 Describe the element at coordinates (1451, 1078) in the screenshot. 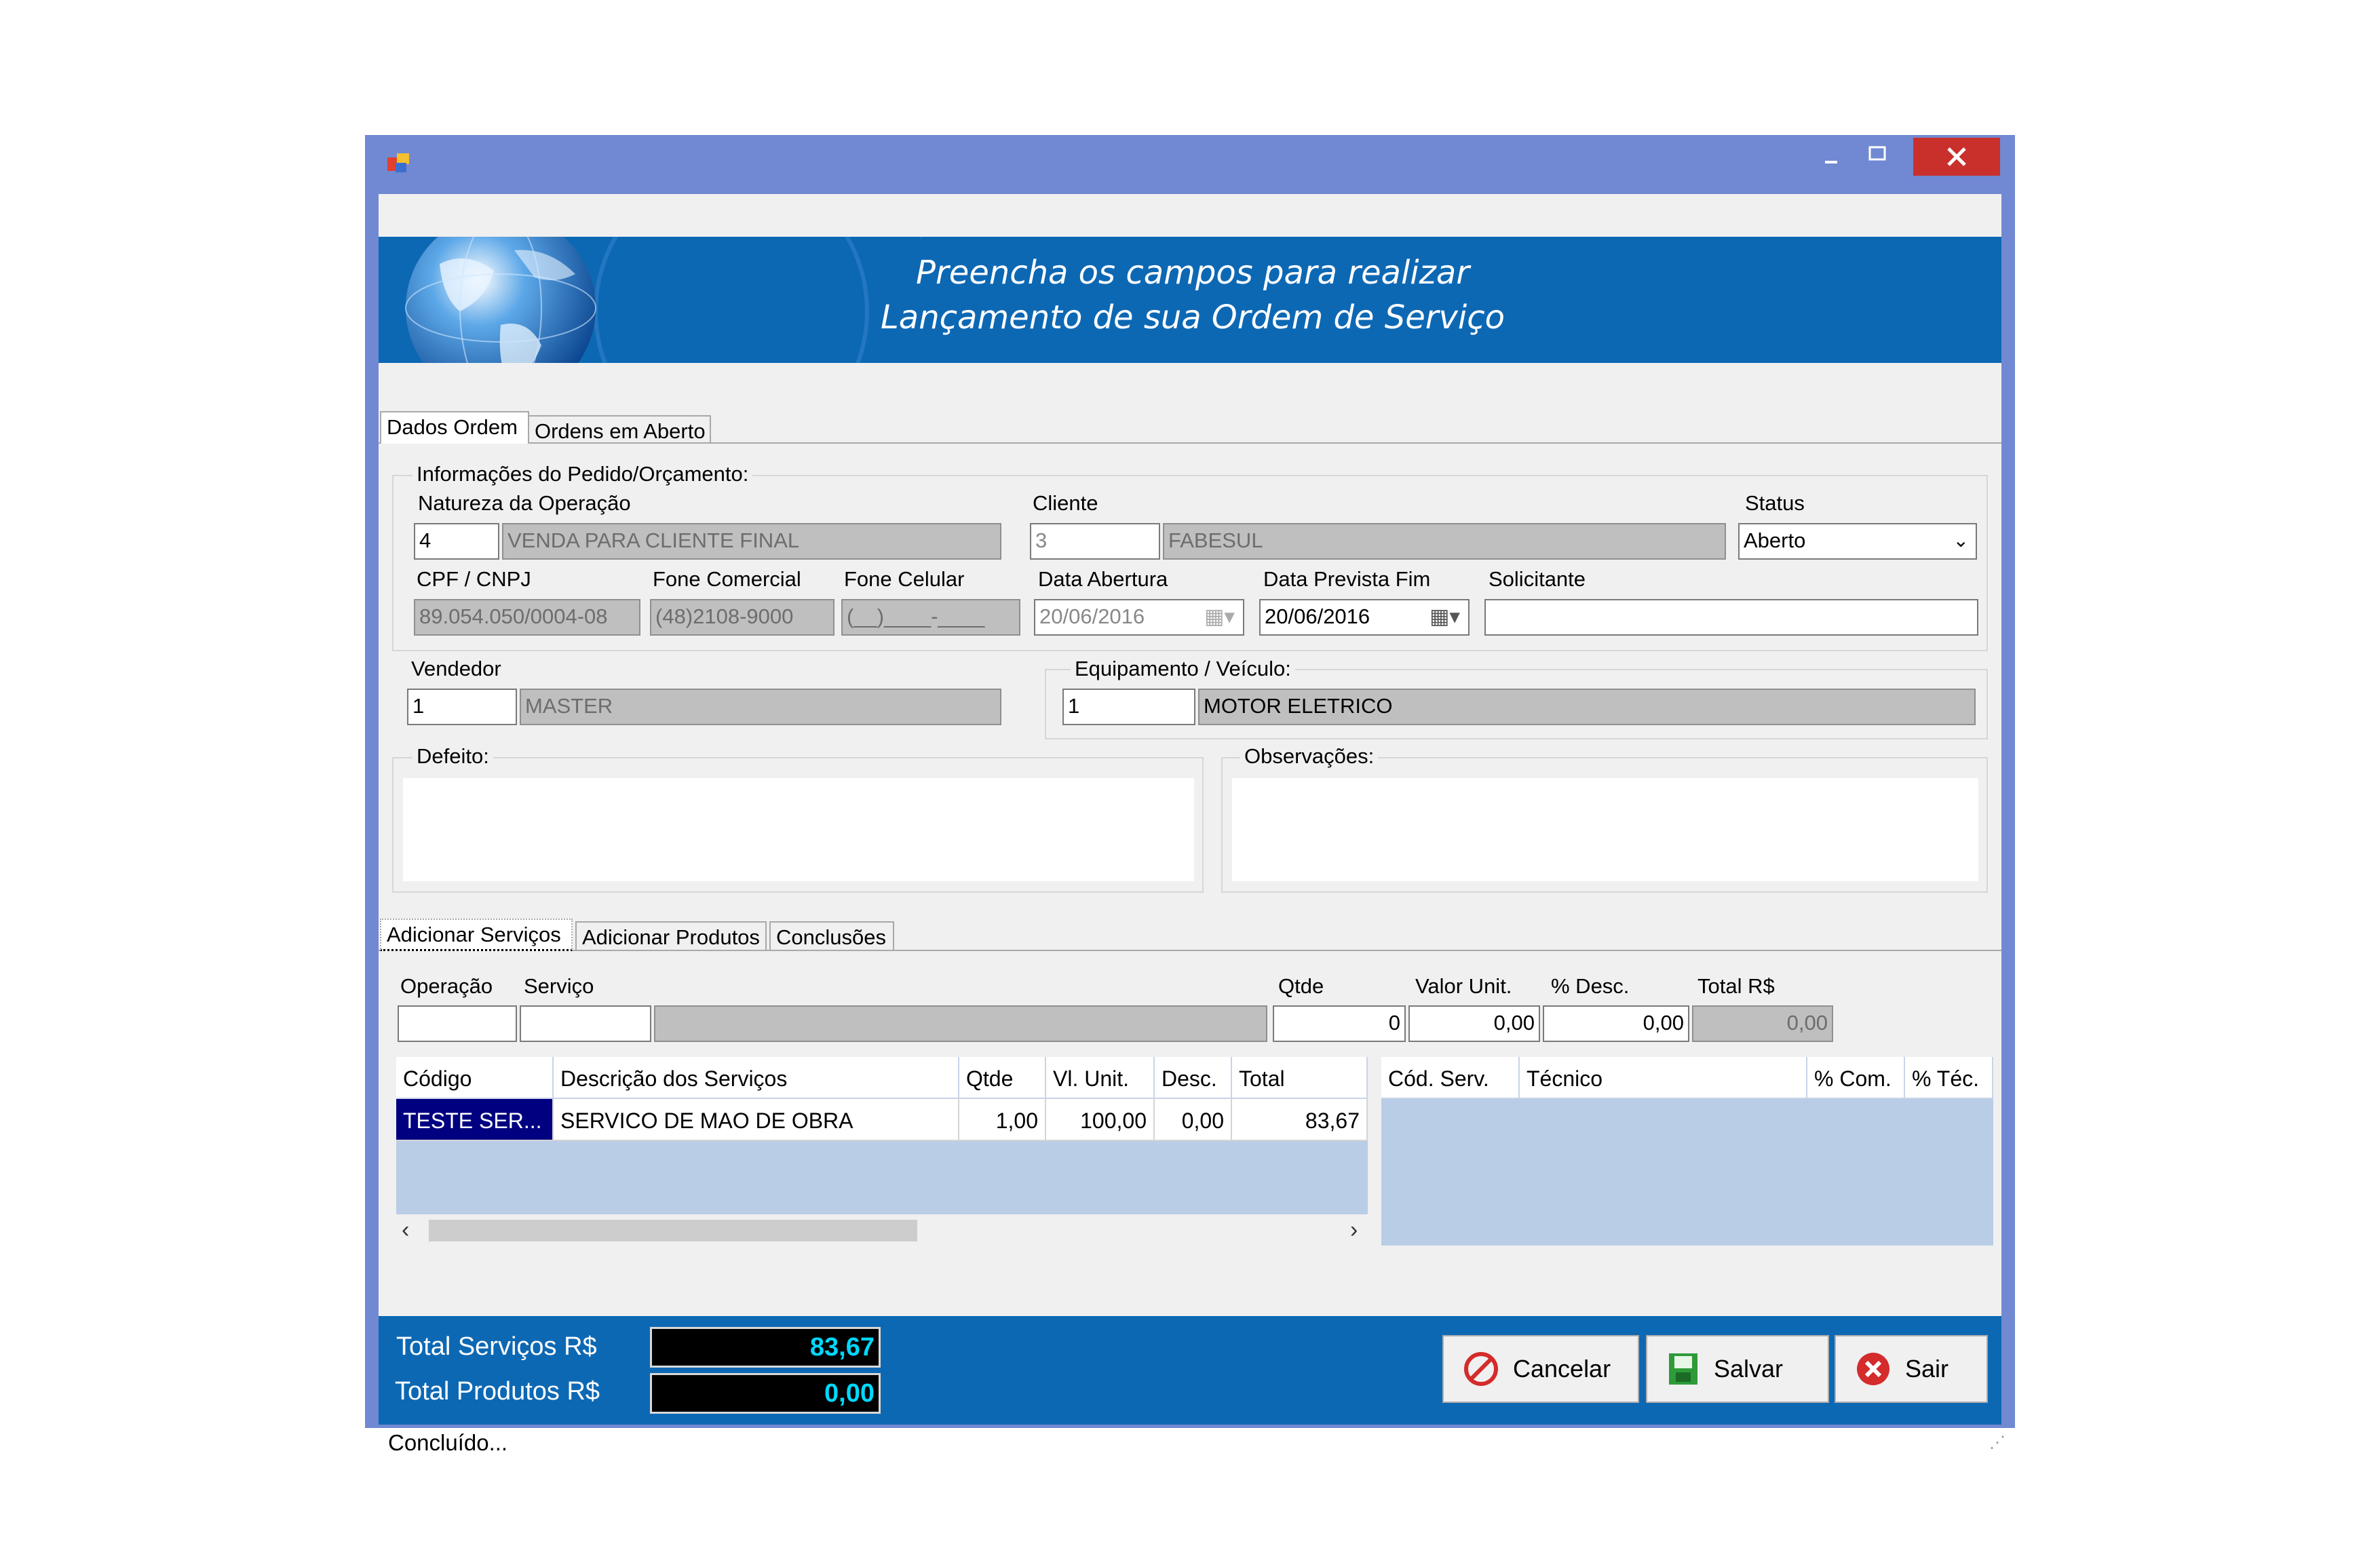

I see `grid-header-cod-serv: Cód. Serv.` at that location.